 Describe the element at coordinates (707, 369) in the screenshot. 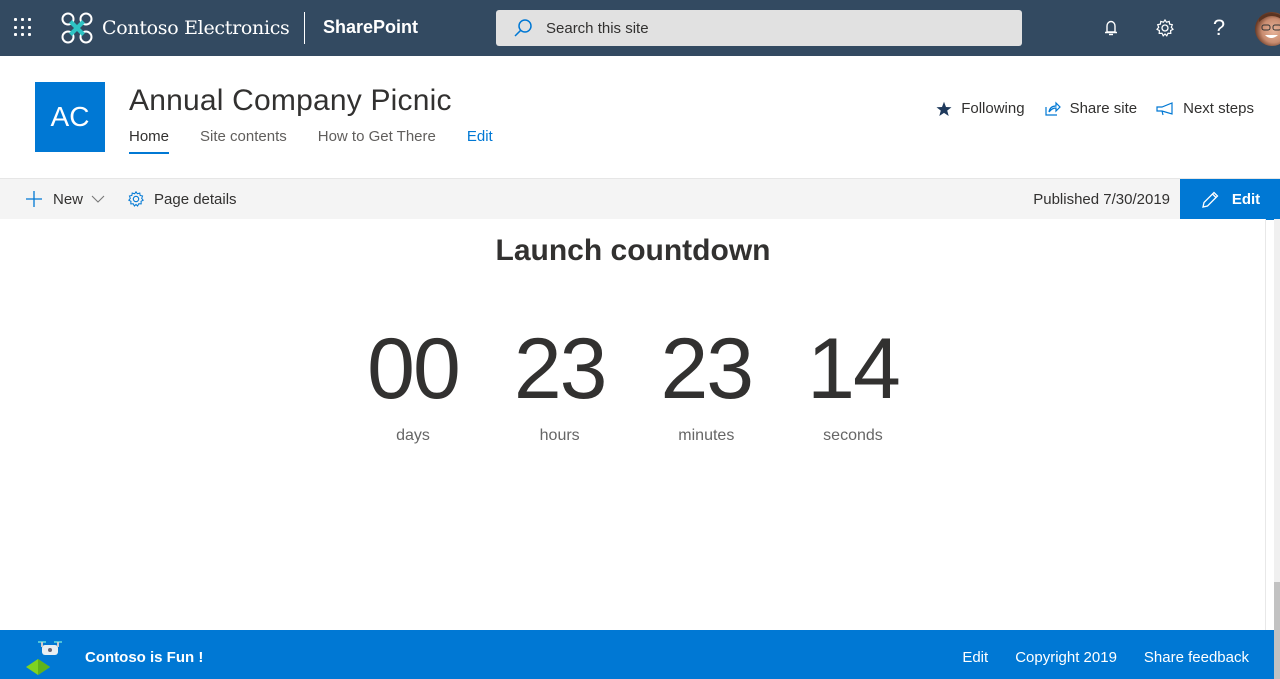

I see `minutes-value: 23` at that location.